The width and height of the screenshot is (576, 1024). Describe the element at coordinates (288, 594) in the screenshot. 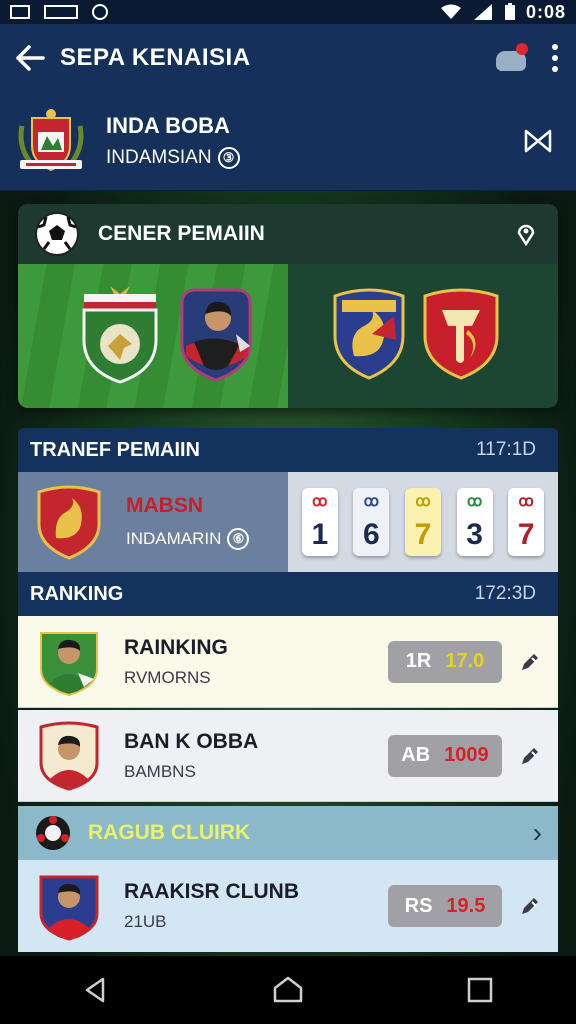

I see `ranking-header: RANKING 172:3D` at that location.